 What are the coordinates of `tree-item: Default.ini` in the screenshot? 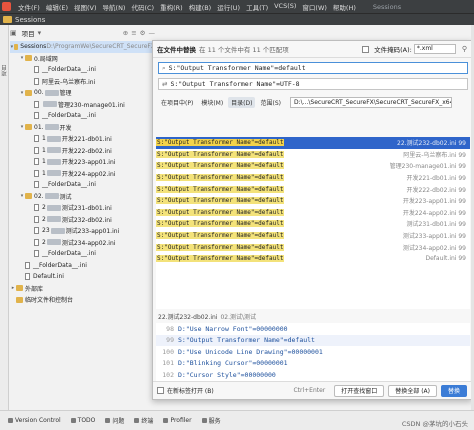 It's located at (82, 277).